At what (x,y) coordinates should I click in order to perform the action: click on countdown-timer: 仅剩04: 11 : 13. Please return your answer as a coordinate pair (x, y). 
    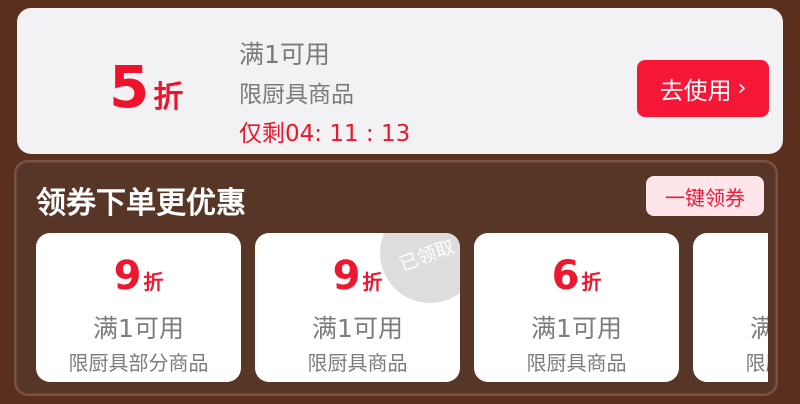
    Looking at the image, I should click on (325, 134).